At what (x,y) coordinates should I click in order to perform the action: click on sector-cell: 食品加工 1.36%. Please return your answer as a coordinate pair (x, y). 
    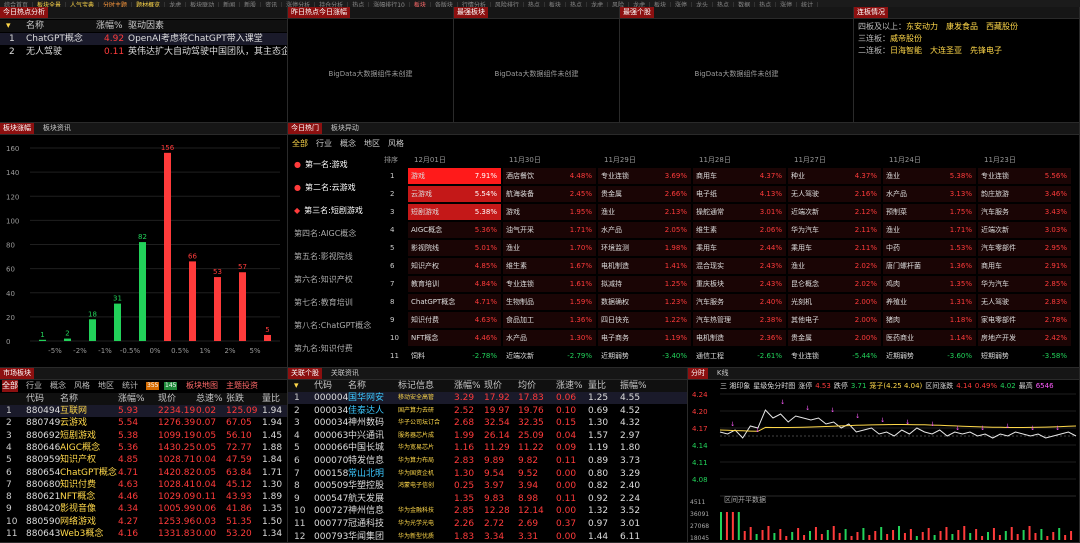
    Looking at the image, I should click on (549, 320).